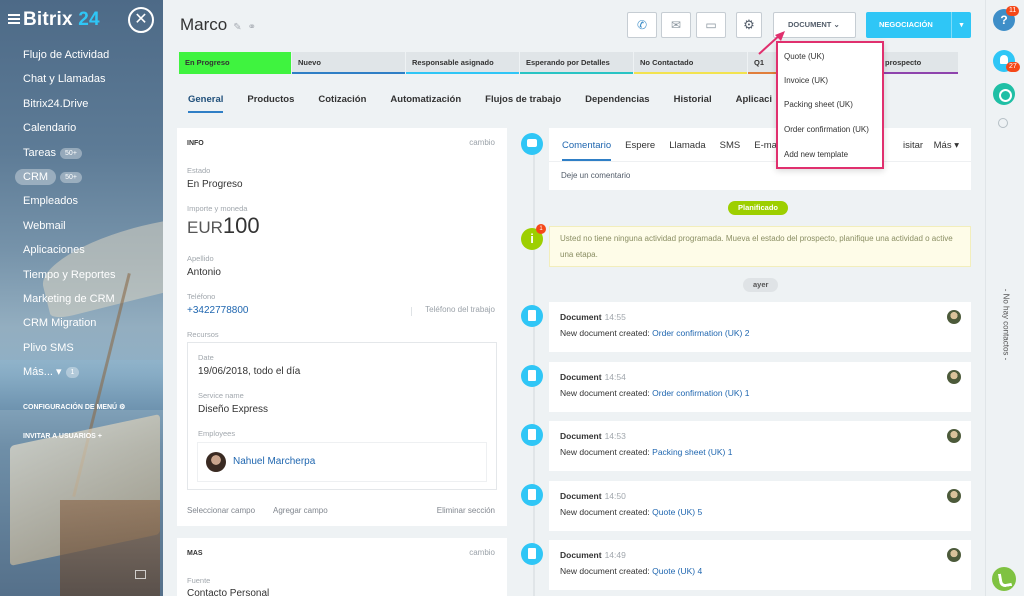 This screenshot has width=1024, height=596. I want to click on timeline-item-header: Document 14:54, so click(593, 377).